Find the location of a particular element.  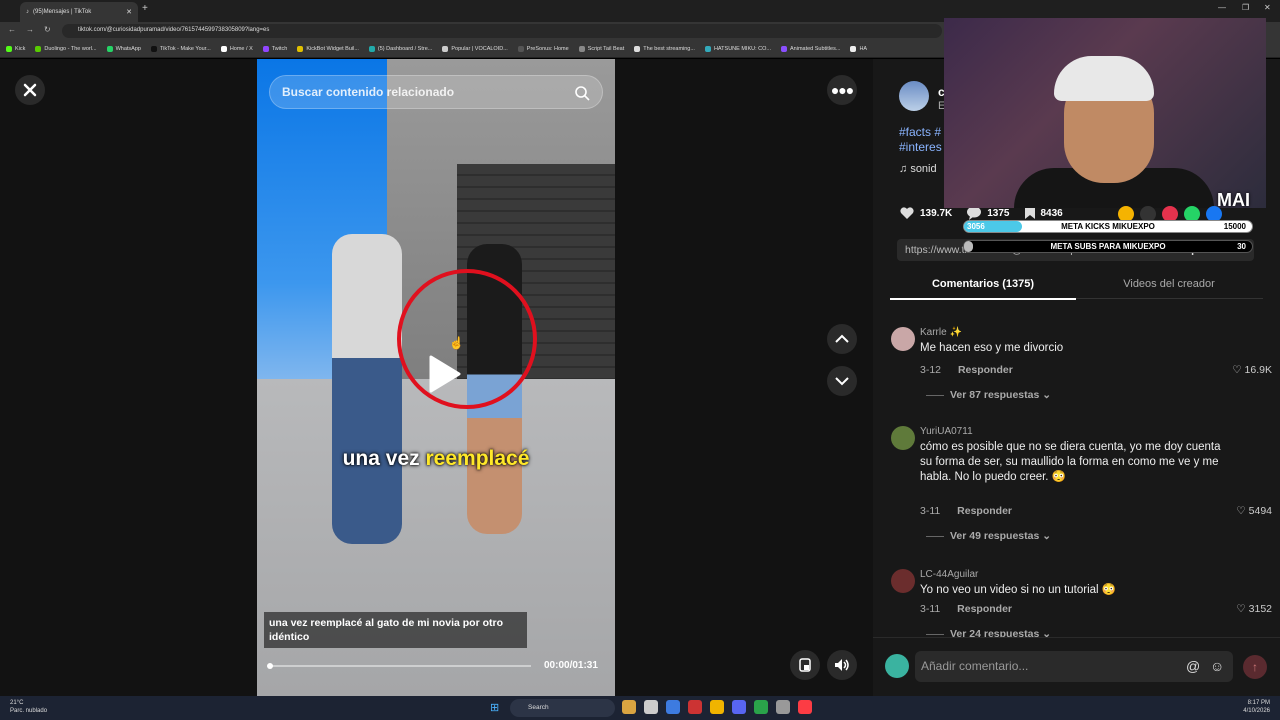

more-options-button: ●●● is located at coordinates (842, 90).